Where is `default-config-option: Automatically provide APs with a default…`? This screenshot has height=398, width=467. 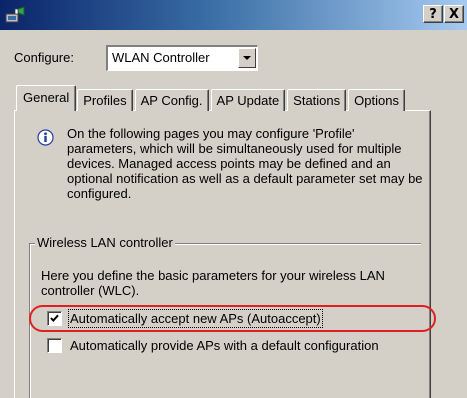 default-config-option: Automatically provide APs with a default… is located at coordinates (213, 345).